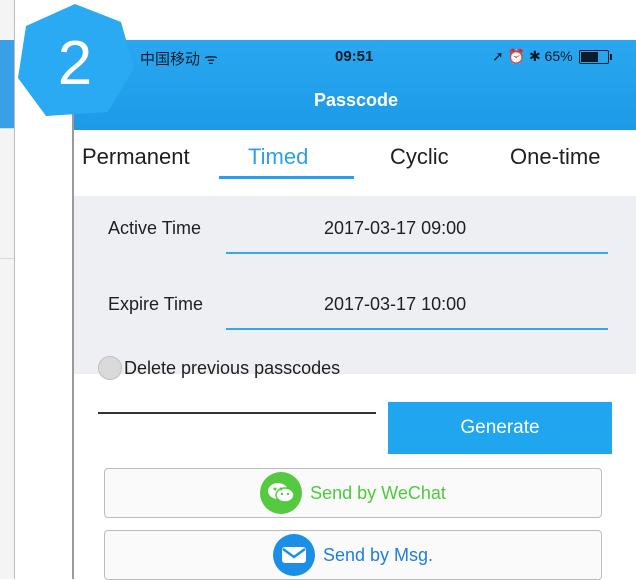  I want to click on expire-time-field: 2017-03-17 10:00, so click(395, 304).